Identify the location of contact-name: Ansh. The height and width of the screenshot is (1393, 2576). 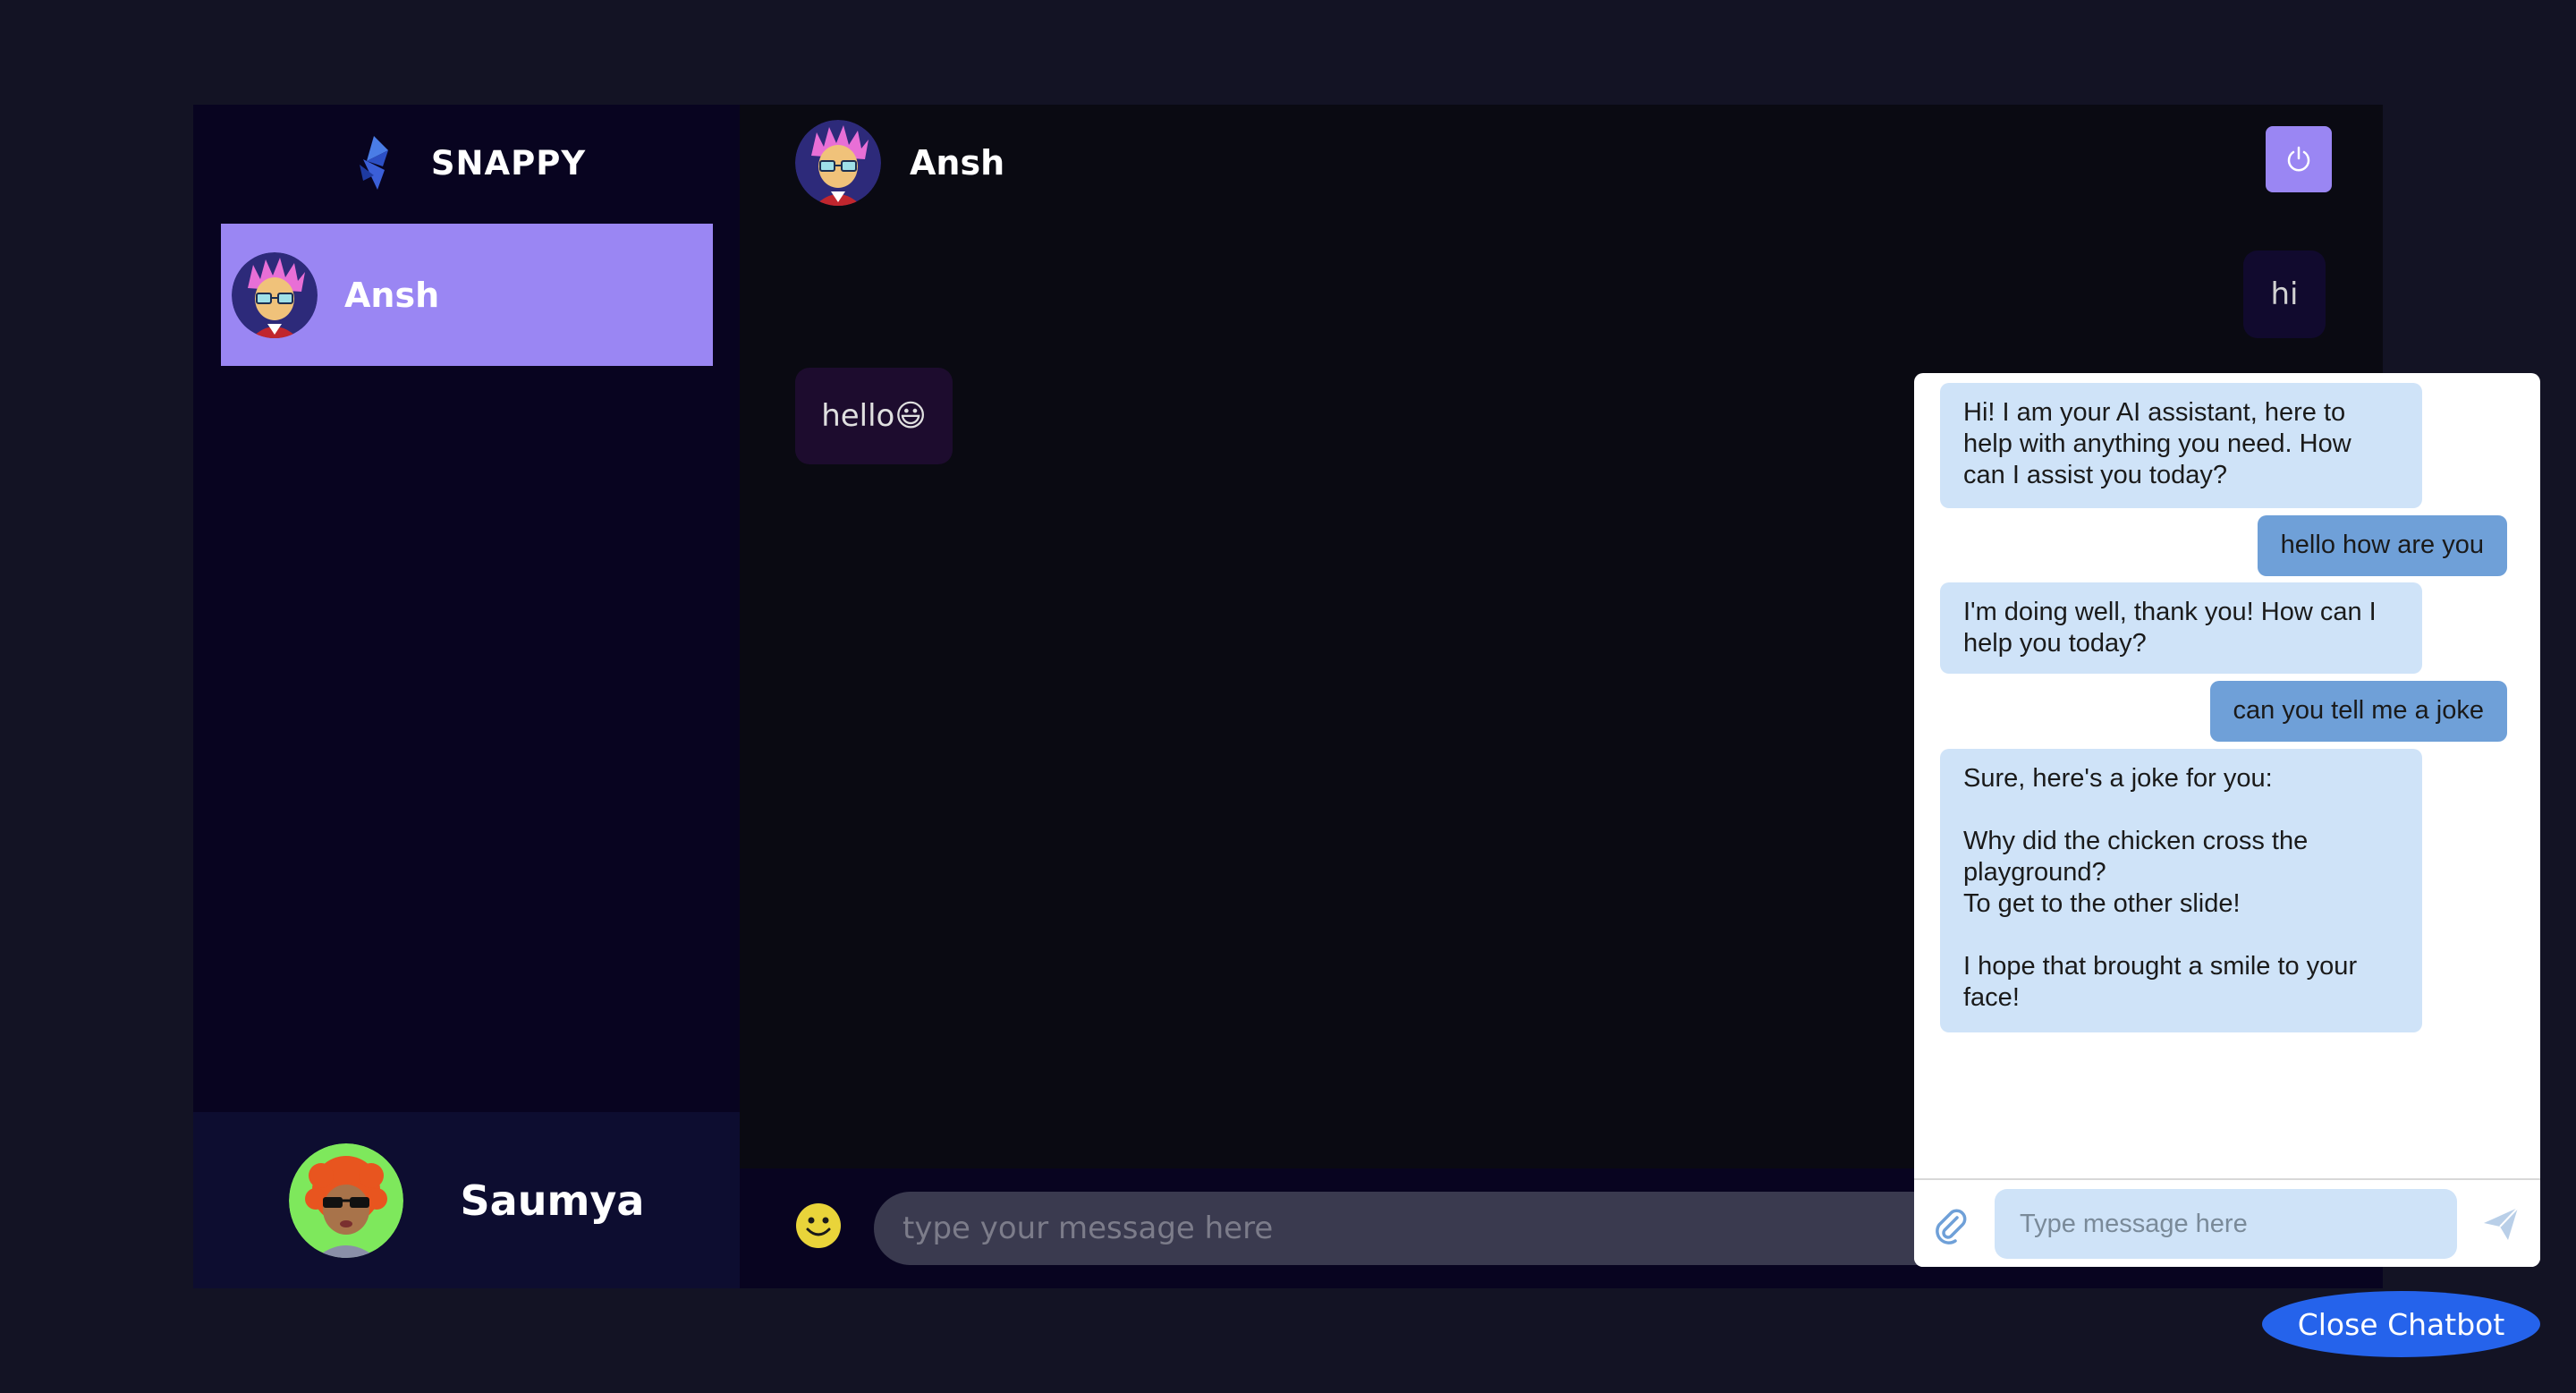
(392, 295).